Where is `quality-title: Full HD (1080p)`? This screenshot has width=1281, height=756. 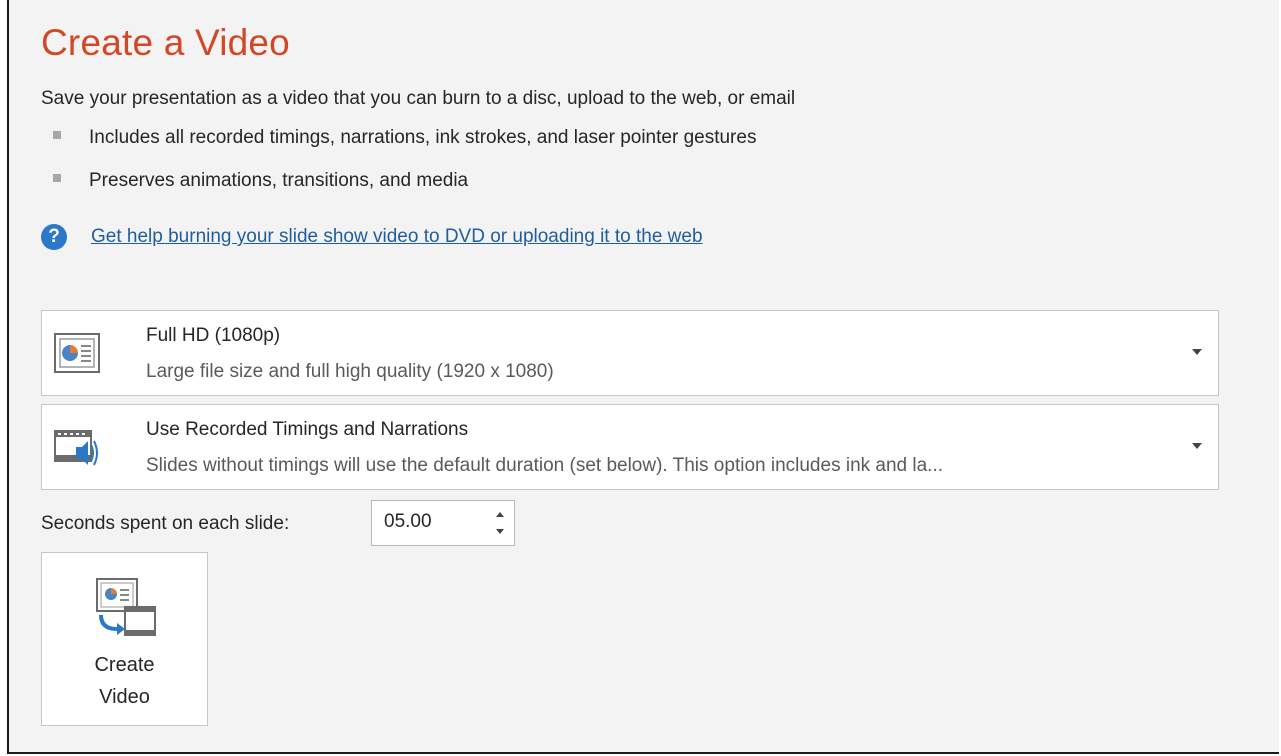 quality-title: Full HD (1080p) is located at coordinates (213, 335).